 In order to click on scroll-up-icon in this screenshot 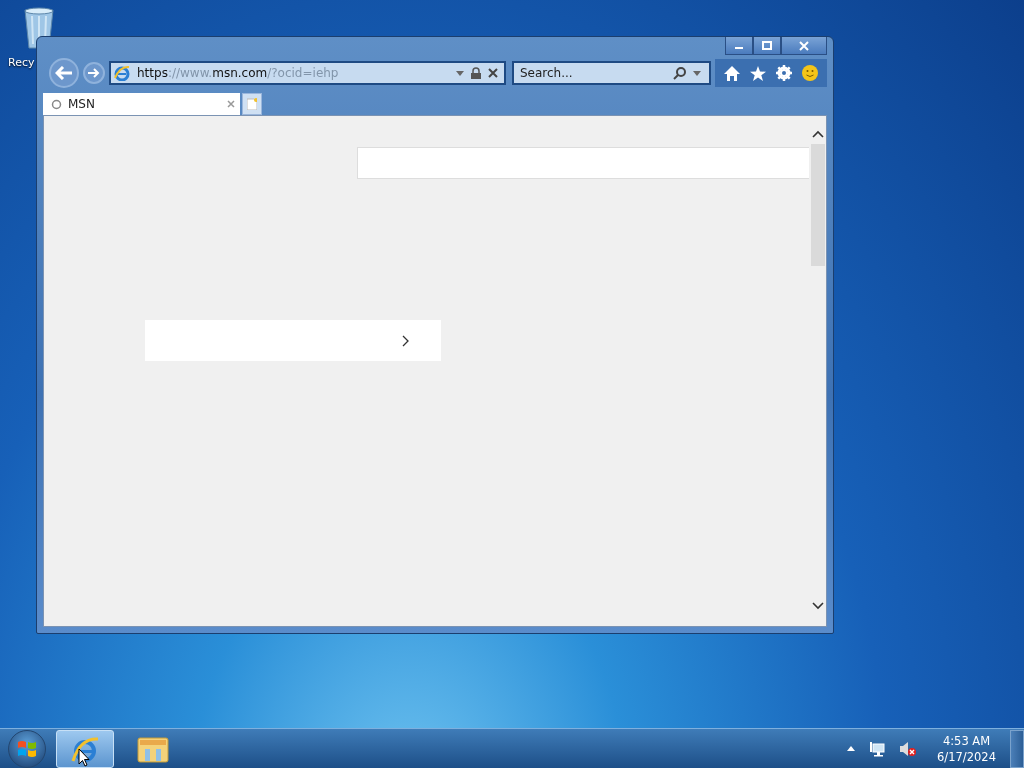, I will do `click(817, 134)`.